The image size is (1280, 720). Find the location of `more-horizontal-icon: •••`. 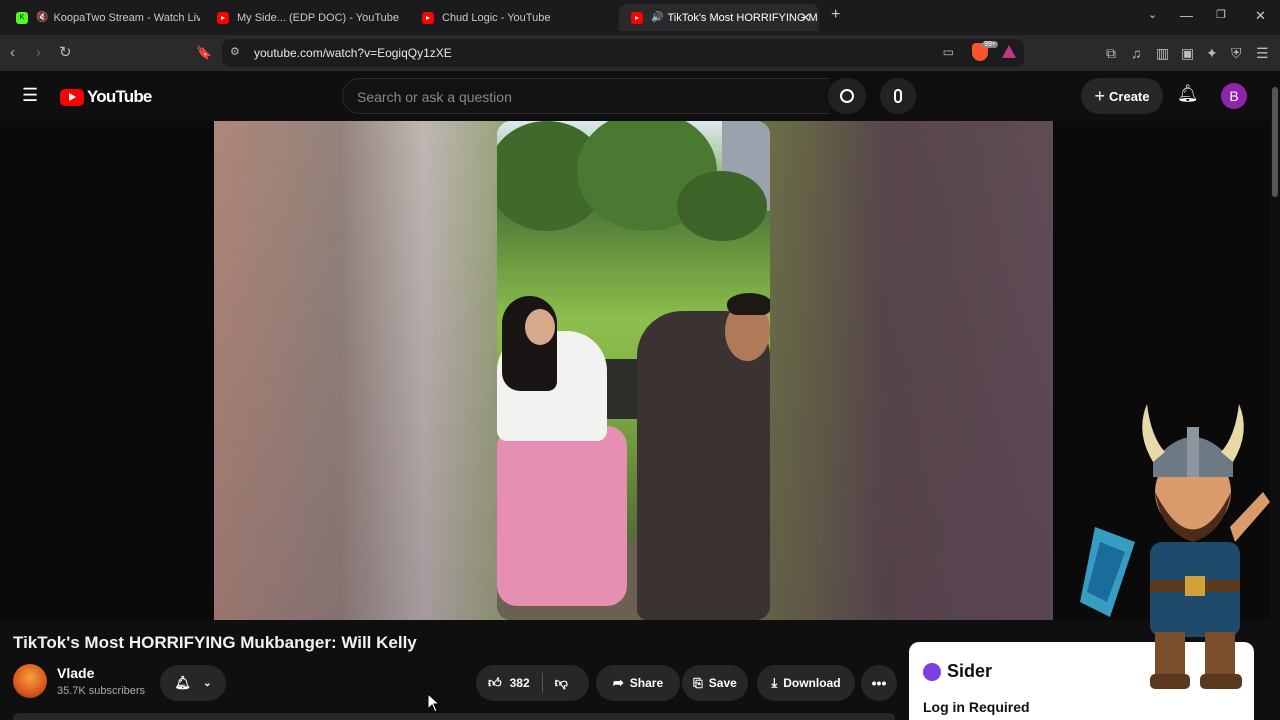

more-horizontal-icon: ••• is located at coordinates (879, 683).